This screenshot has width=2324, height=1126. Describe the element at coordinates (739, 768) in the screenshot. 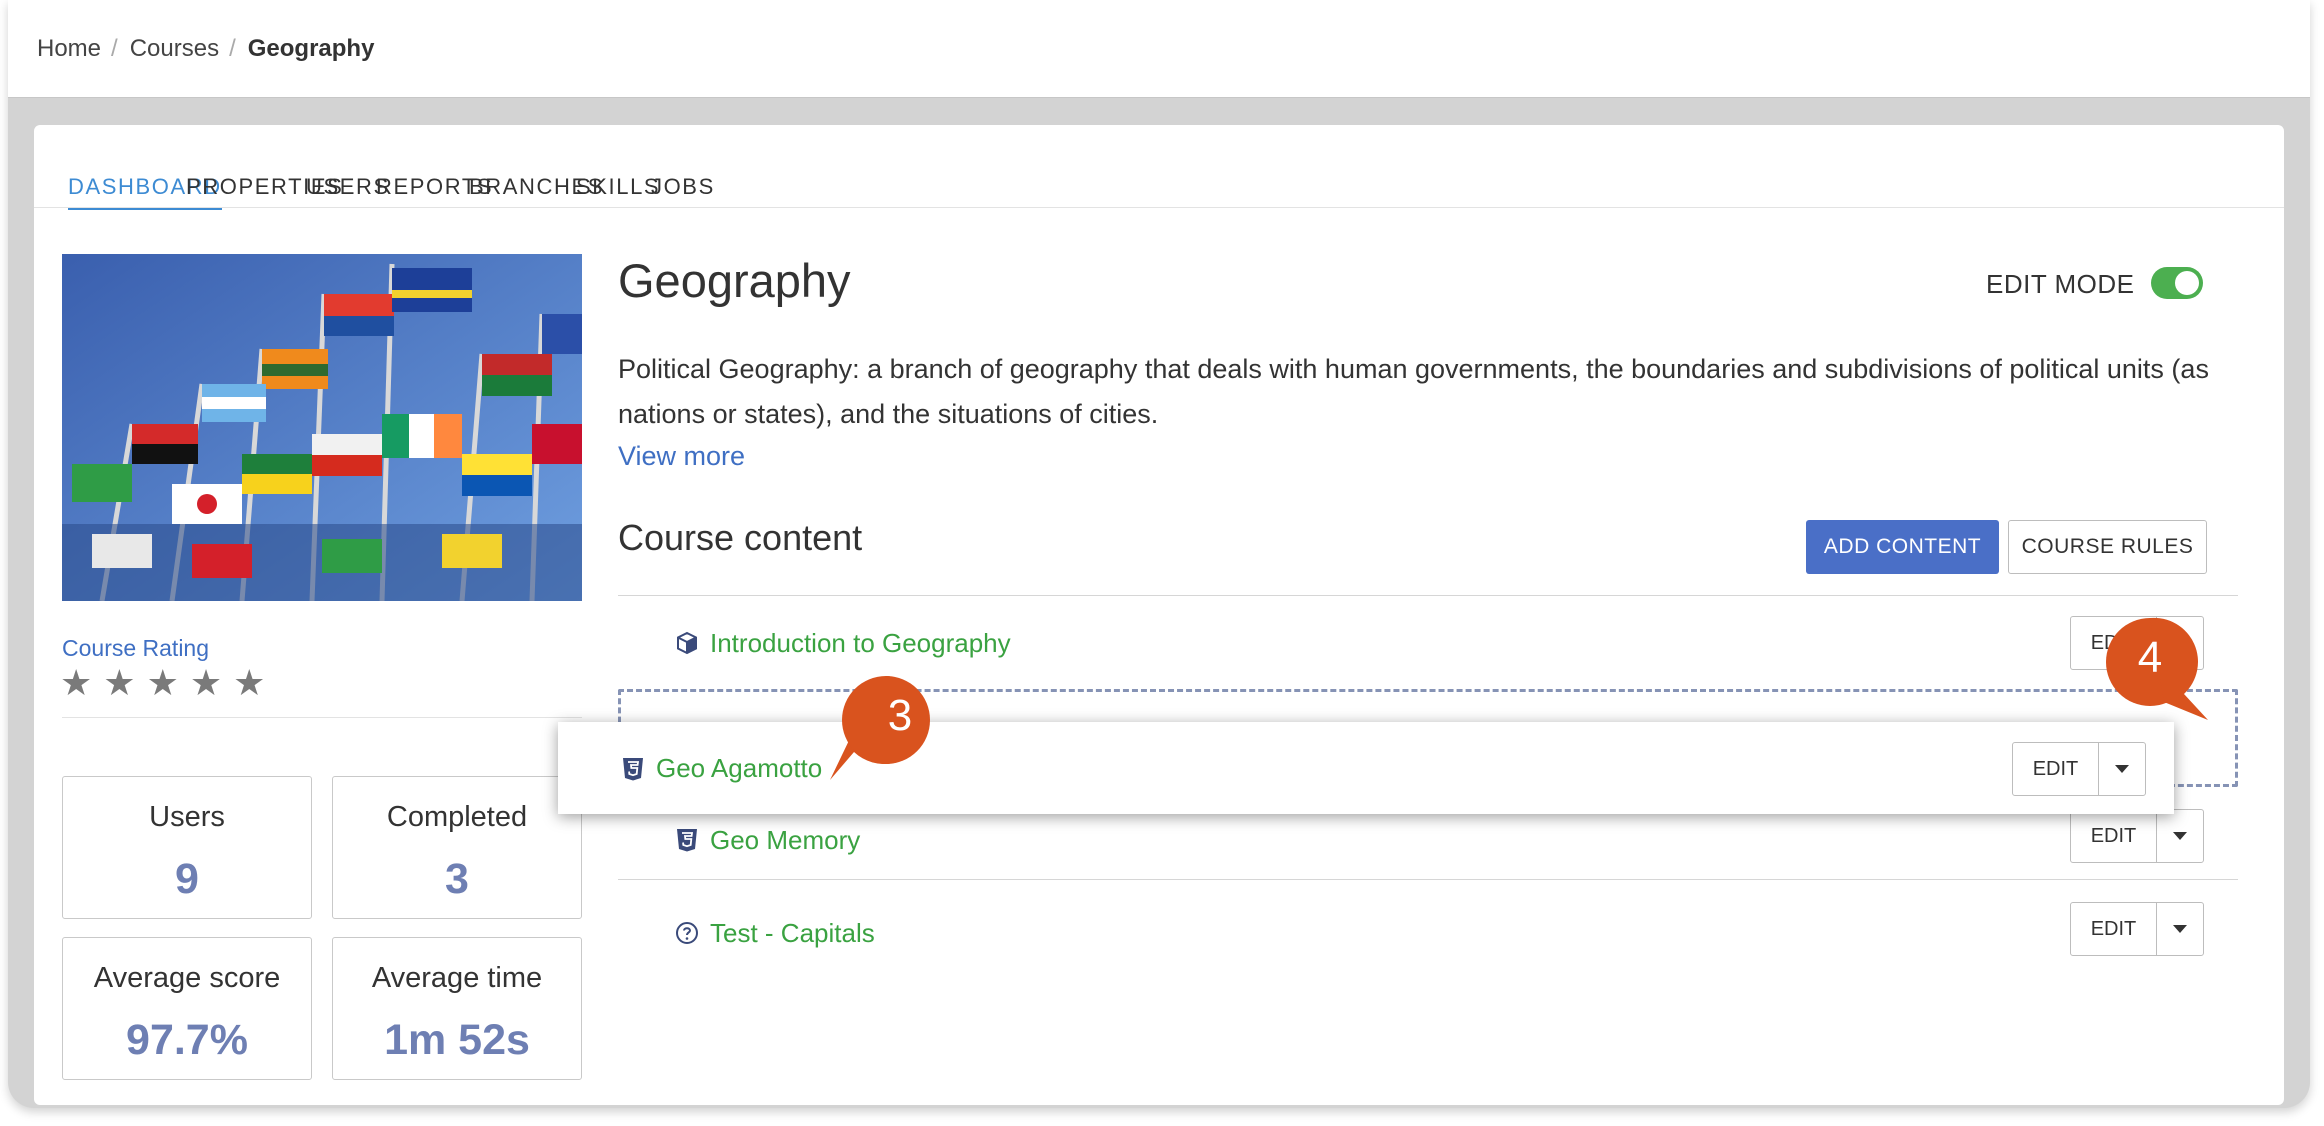

I see `content-item-name: Geo Agamotto` at that location.